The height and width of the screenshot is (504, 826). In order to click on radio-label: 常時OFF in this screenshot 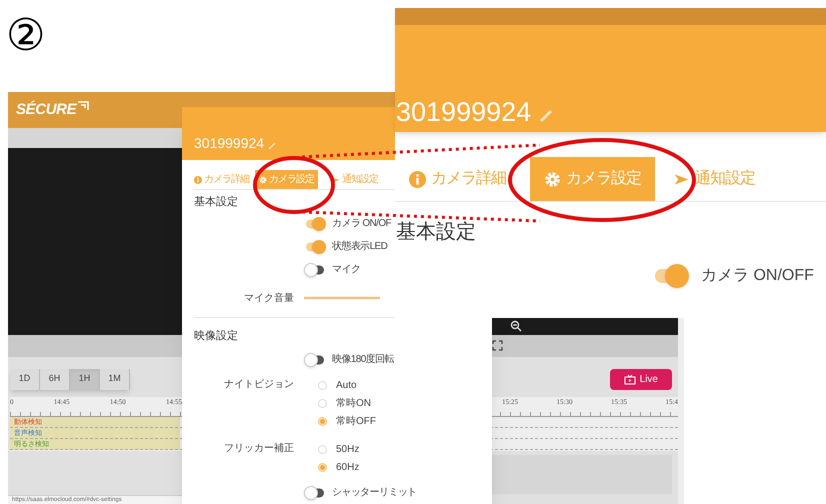, I will do `click(356, 421)`.